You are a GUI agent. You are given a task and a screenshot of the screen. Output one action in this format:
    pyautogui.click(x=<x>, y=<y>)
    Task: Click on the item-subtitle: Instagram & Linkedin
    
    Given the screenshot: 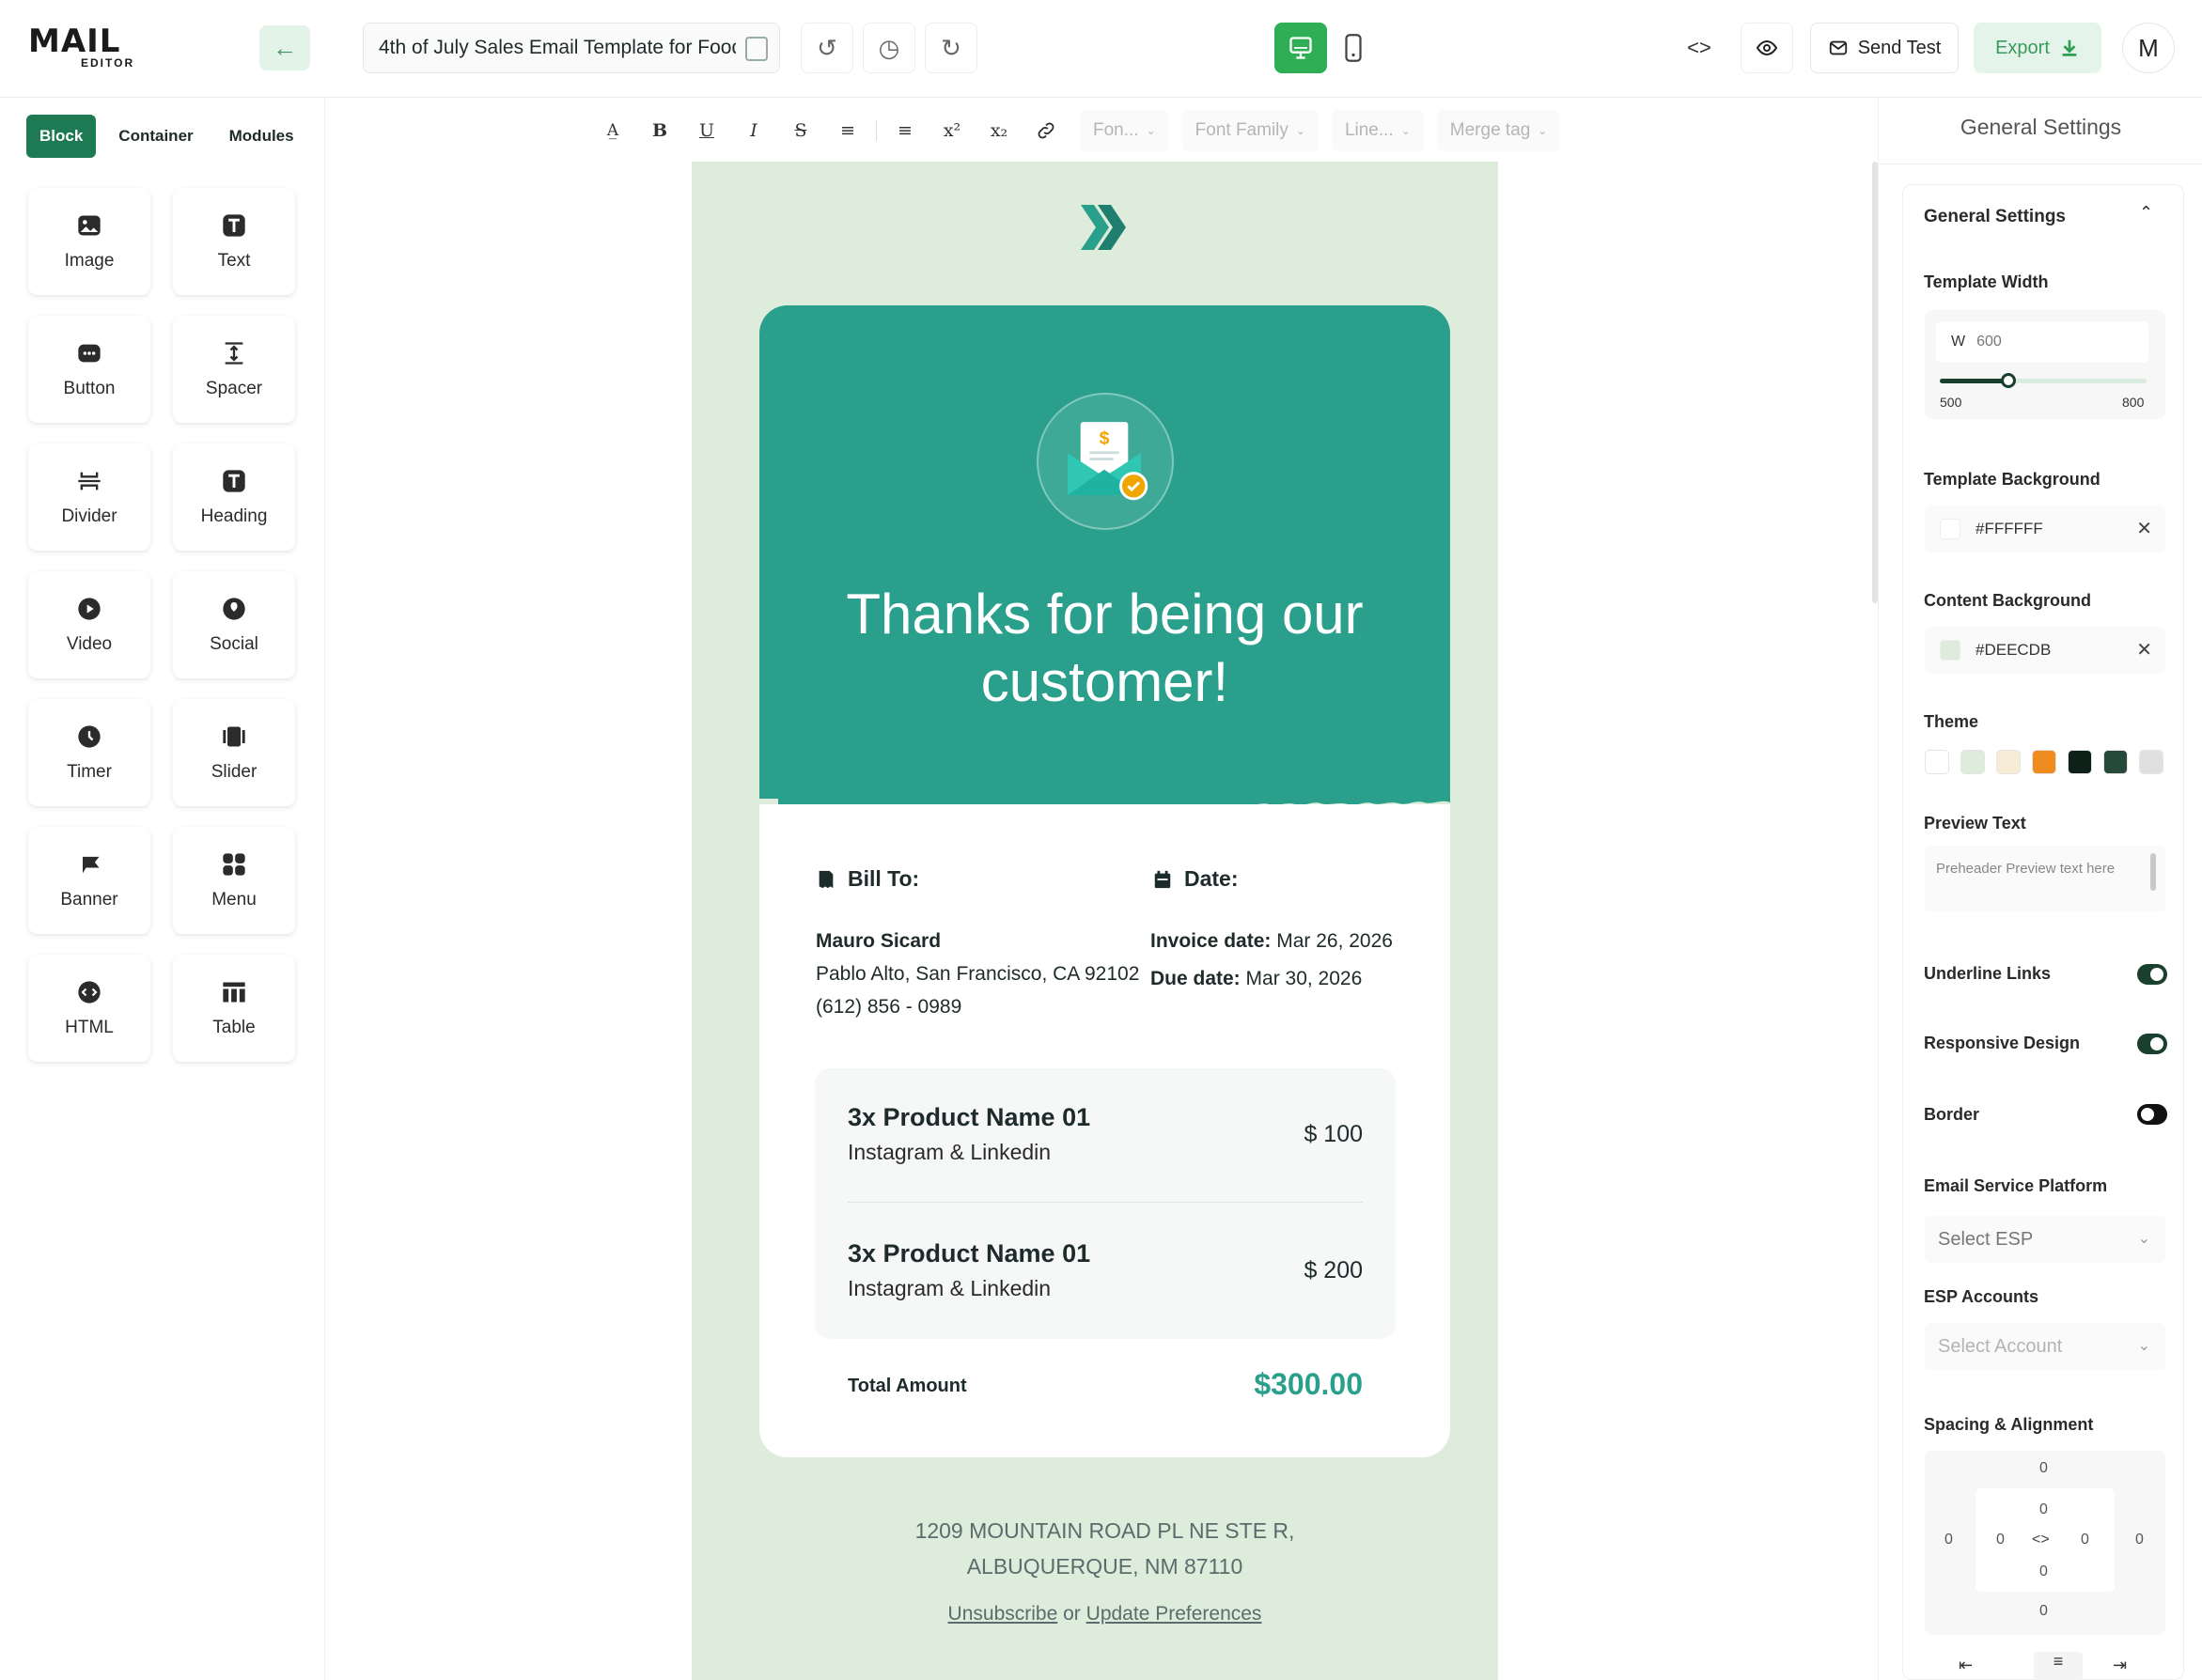 What is the action you would take?
    pyautogui.click(x=950, y=1152)
    